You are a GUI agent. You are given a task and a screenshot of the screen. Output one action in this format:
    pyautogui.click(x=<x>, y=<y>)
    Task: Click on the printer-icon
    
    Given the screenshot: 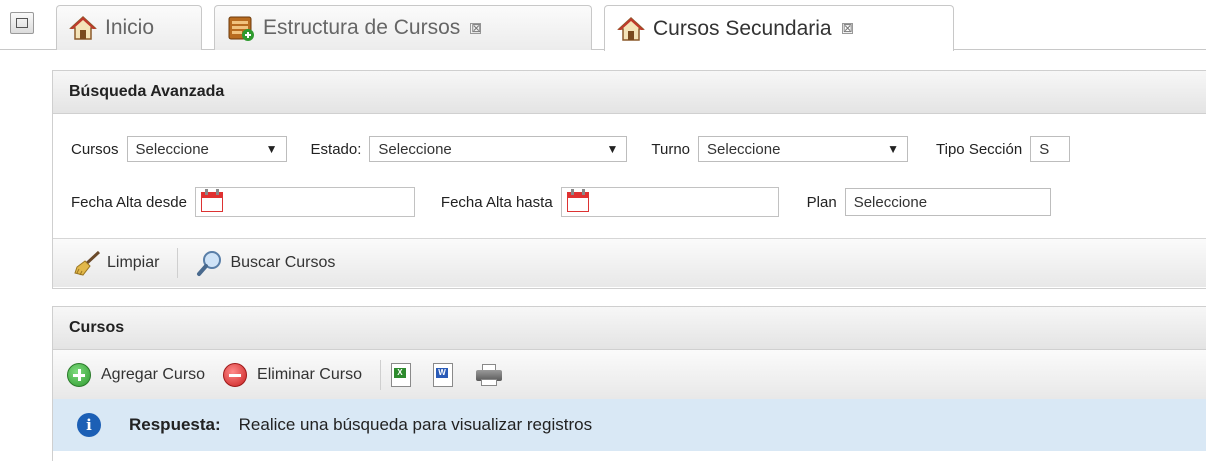 What is the action you would take?
    pyautogui.click(x=489, y=374)
    